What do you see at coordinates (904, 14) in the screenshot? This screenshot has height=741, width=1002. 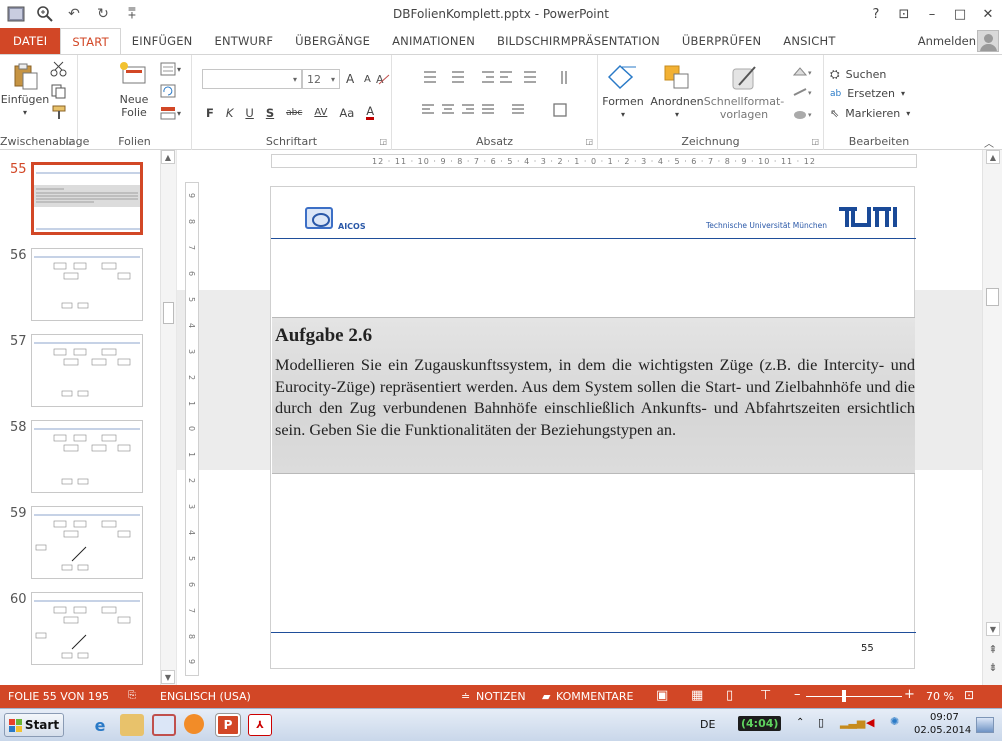 I see `ribbon-display-options-button: ⊡` at bounding box center [904, 14].